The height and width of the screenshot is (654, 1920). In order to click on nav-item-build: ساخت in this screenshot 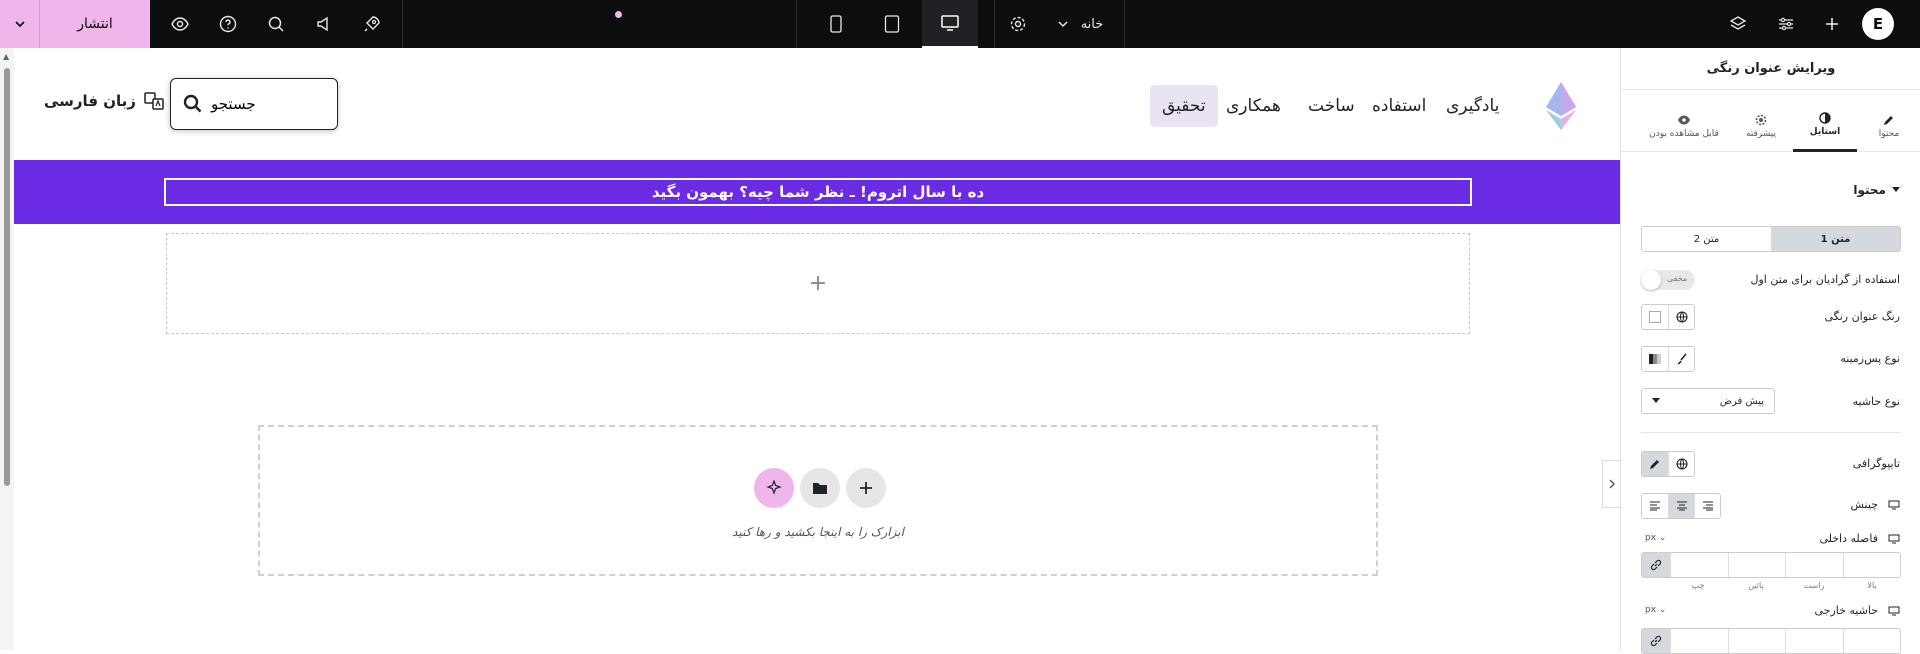, I will do `click(1331, 106)`.